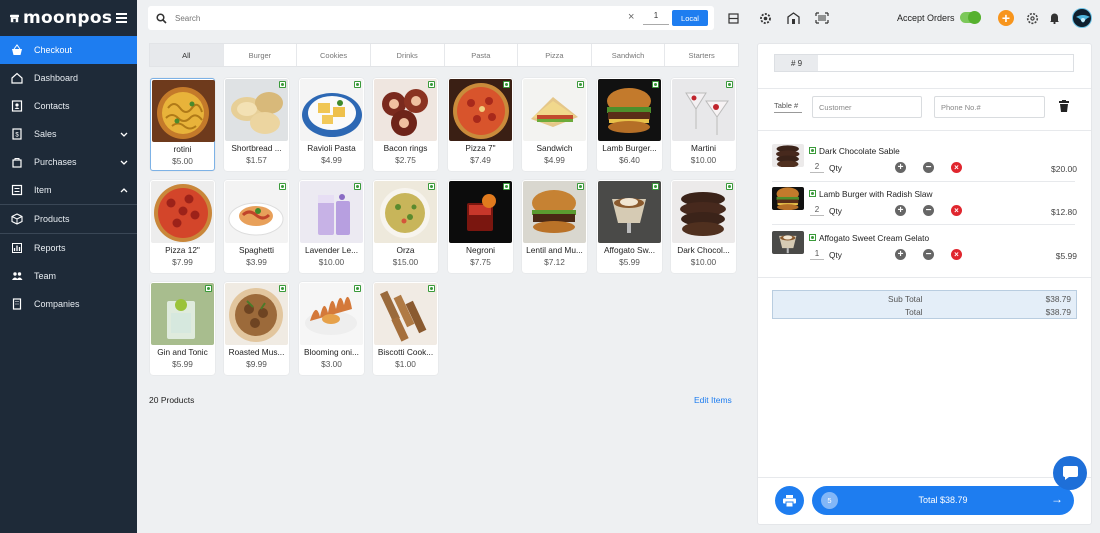  Describe the element at coordinates (713, 400) in the screenshot. I see `edit-items-link: Edit Items` at that location.